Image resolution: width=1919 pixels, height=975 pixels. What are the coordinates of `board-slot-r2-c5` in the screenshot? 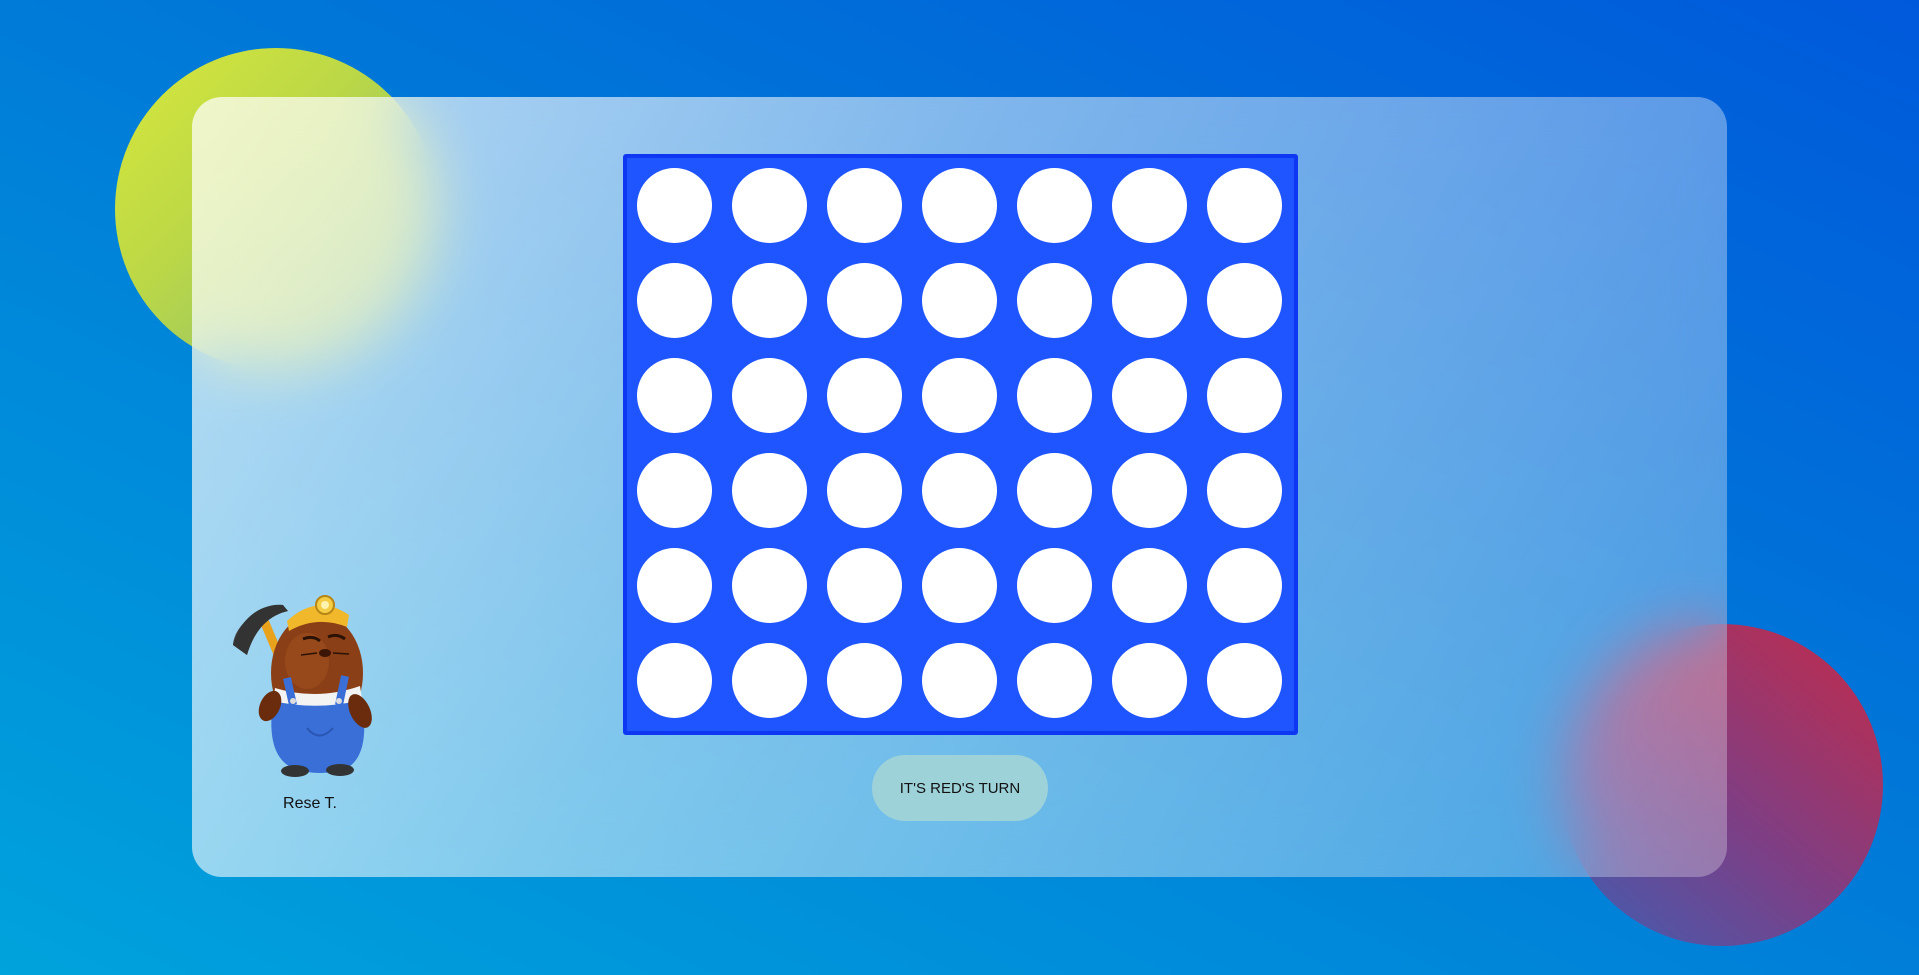 It's located at (1054, 300).